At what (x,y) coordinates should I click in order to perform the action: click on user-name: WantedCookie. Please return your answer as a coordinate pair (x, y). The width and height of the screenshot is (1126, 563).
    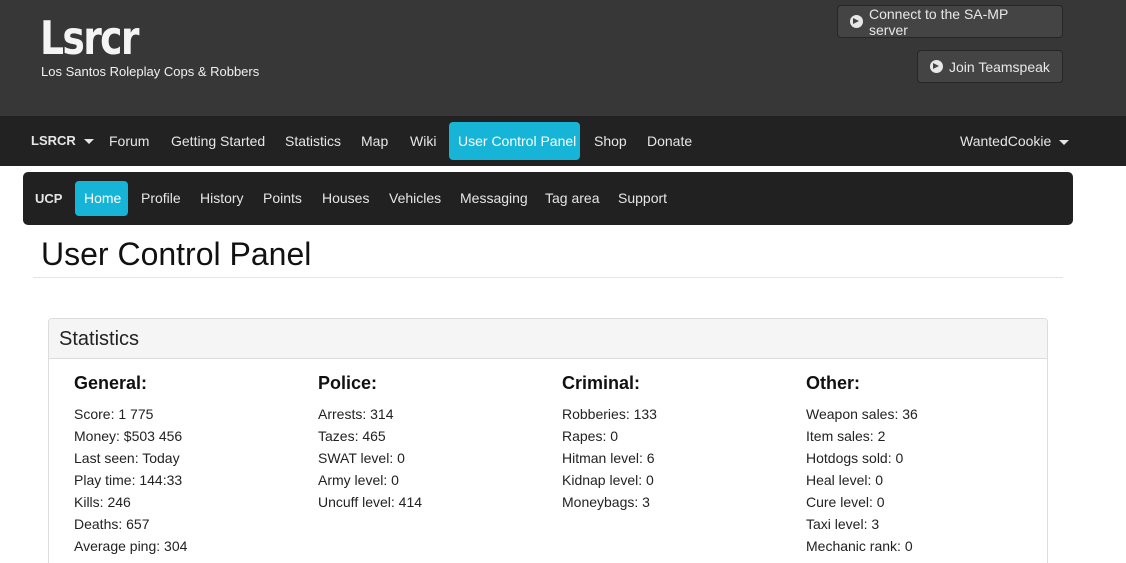
    Looking at the image, I should click on (1006, 141).